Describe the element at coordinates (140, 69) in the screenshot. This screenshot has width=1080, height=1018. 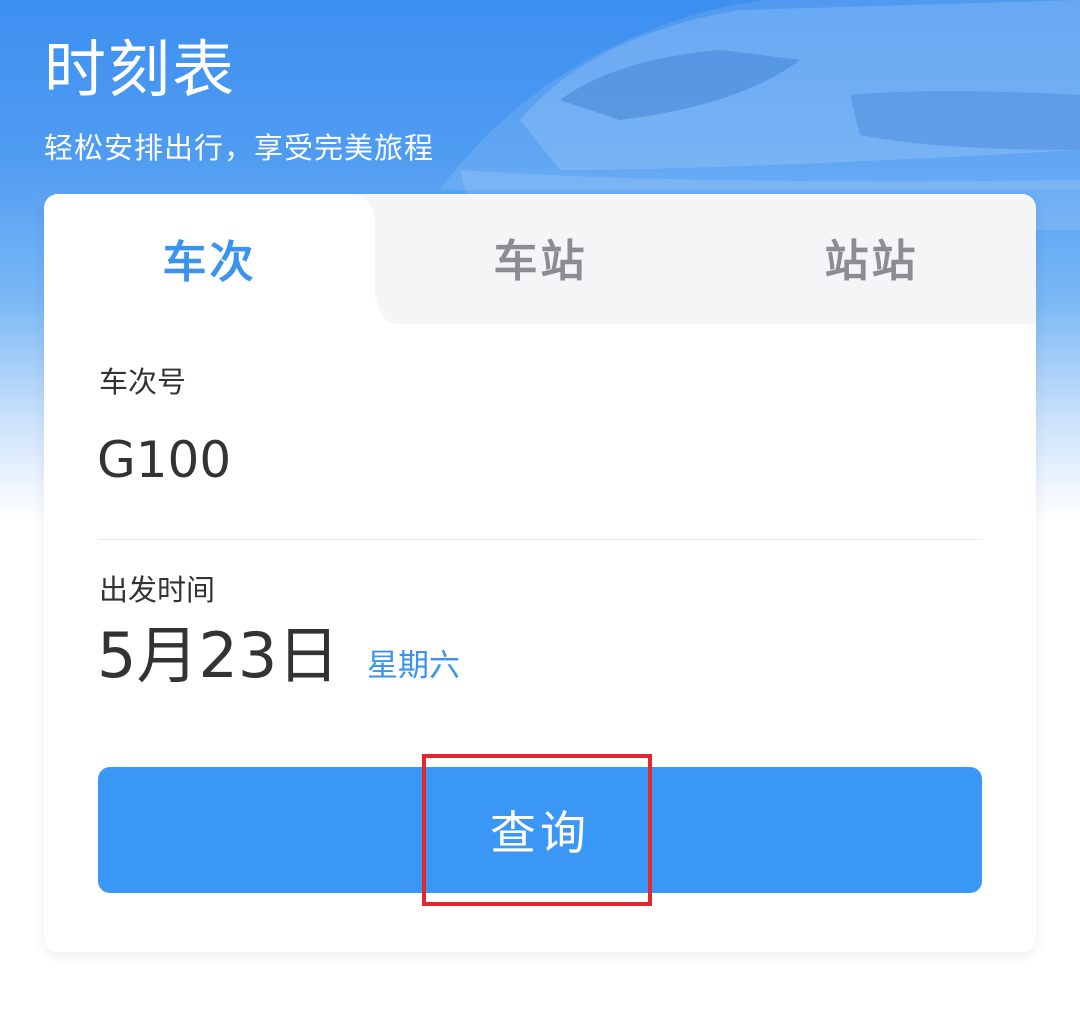
I see `page-title: 时刻表` at that location.